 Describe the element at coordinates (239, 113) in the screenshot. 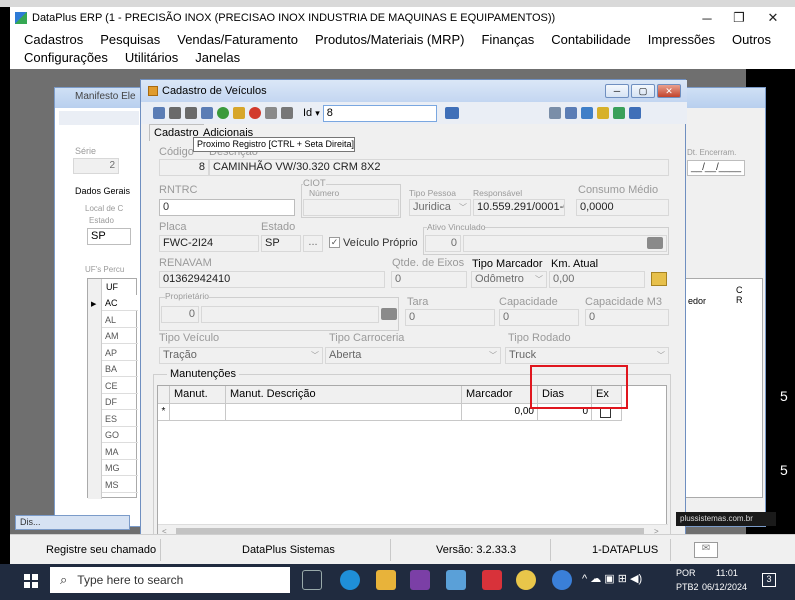

I see `edit-icon` at that location.